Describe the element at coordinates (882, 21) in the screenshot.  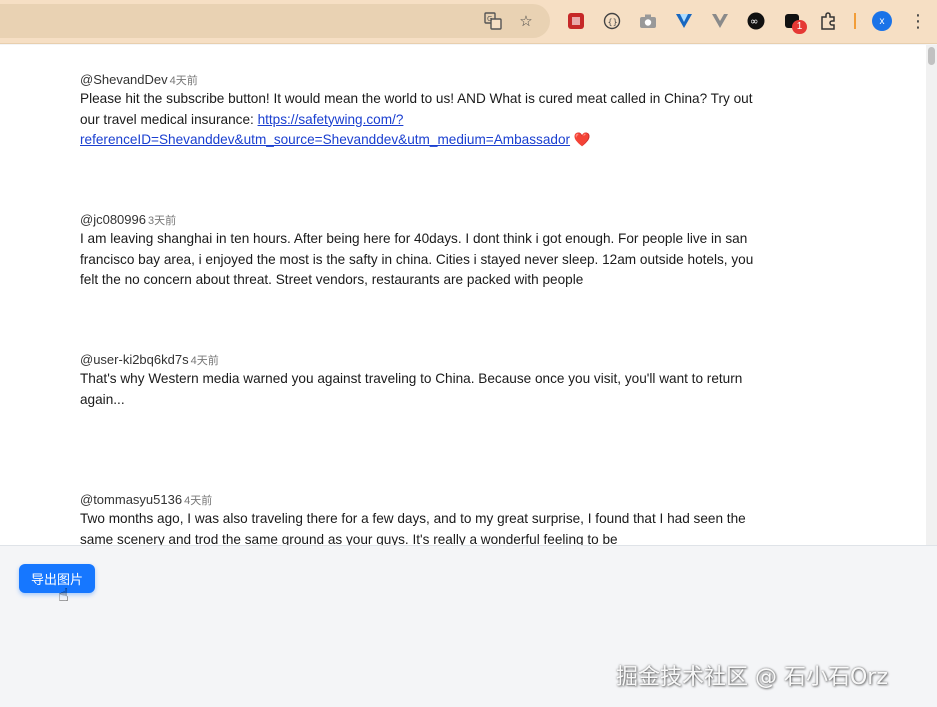
I see `avatar: x` at that location.